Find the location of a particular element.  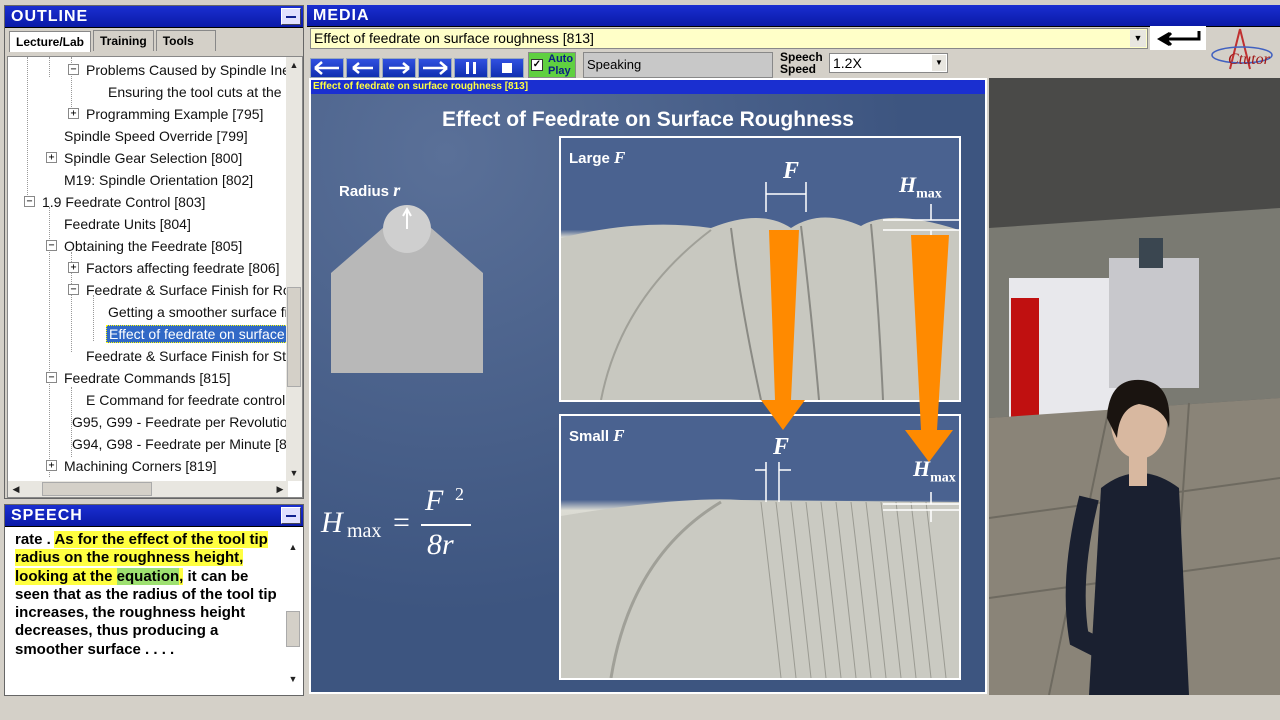

tree-item-label: Factors affecting feedrate [806] is located at coordinates (183, 268).